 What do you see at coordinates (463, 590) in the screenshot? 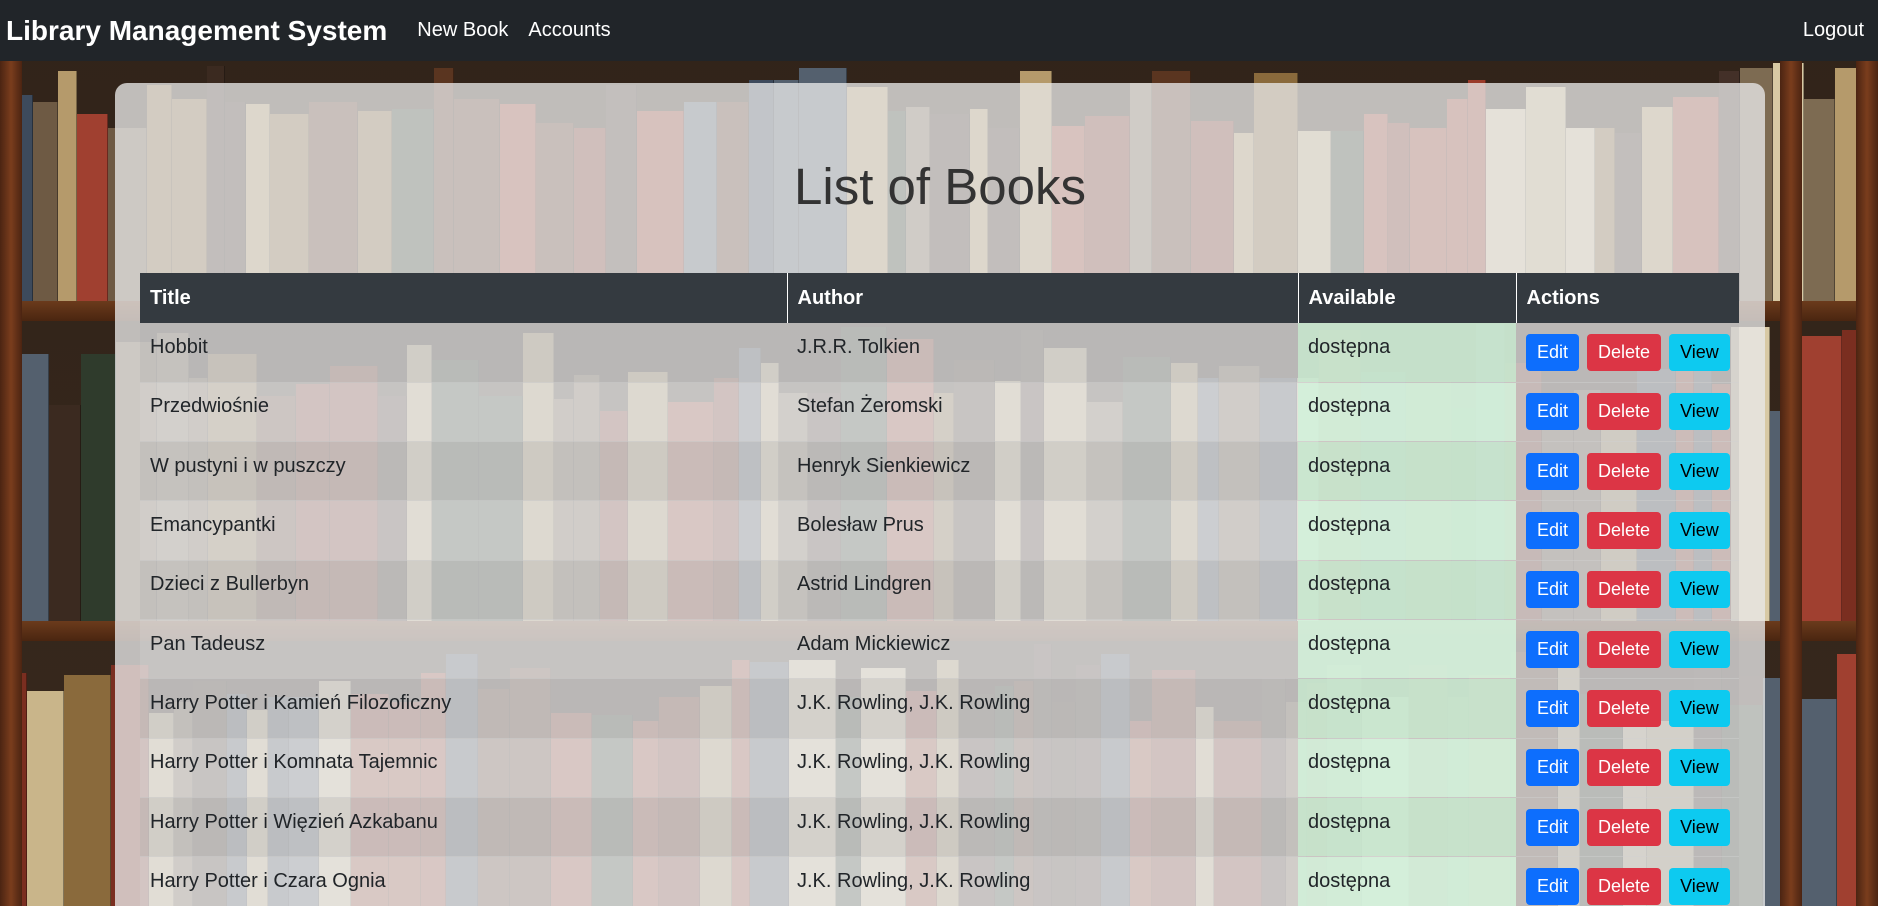
I see `book-title-cell: Dzieci z Bullerbyn` at bounding box center [463, 590].